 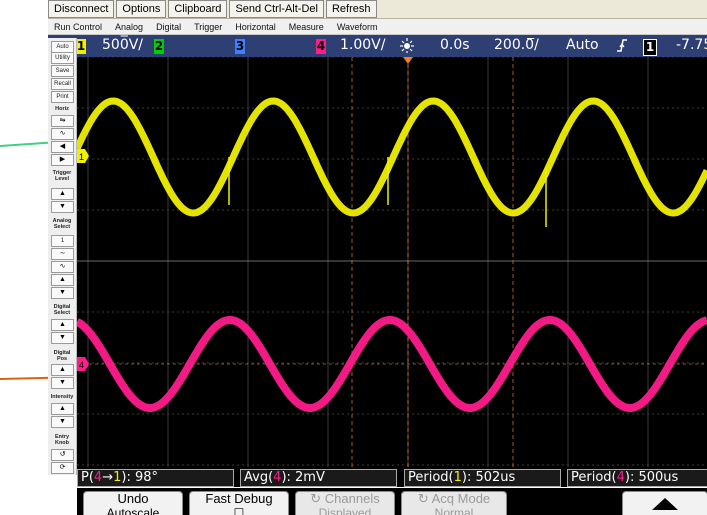 I want to click on ch1-ground-marker: 1, so click(x=83, y=156).